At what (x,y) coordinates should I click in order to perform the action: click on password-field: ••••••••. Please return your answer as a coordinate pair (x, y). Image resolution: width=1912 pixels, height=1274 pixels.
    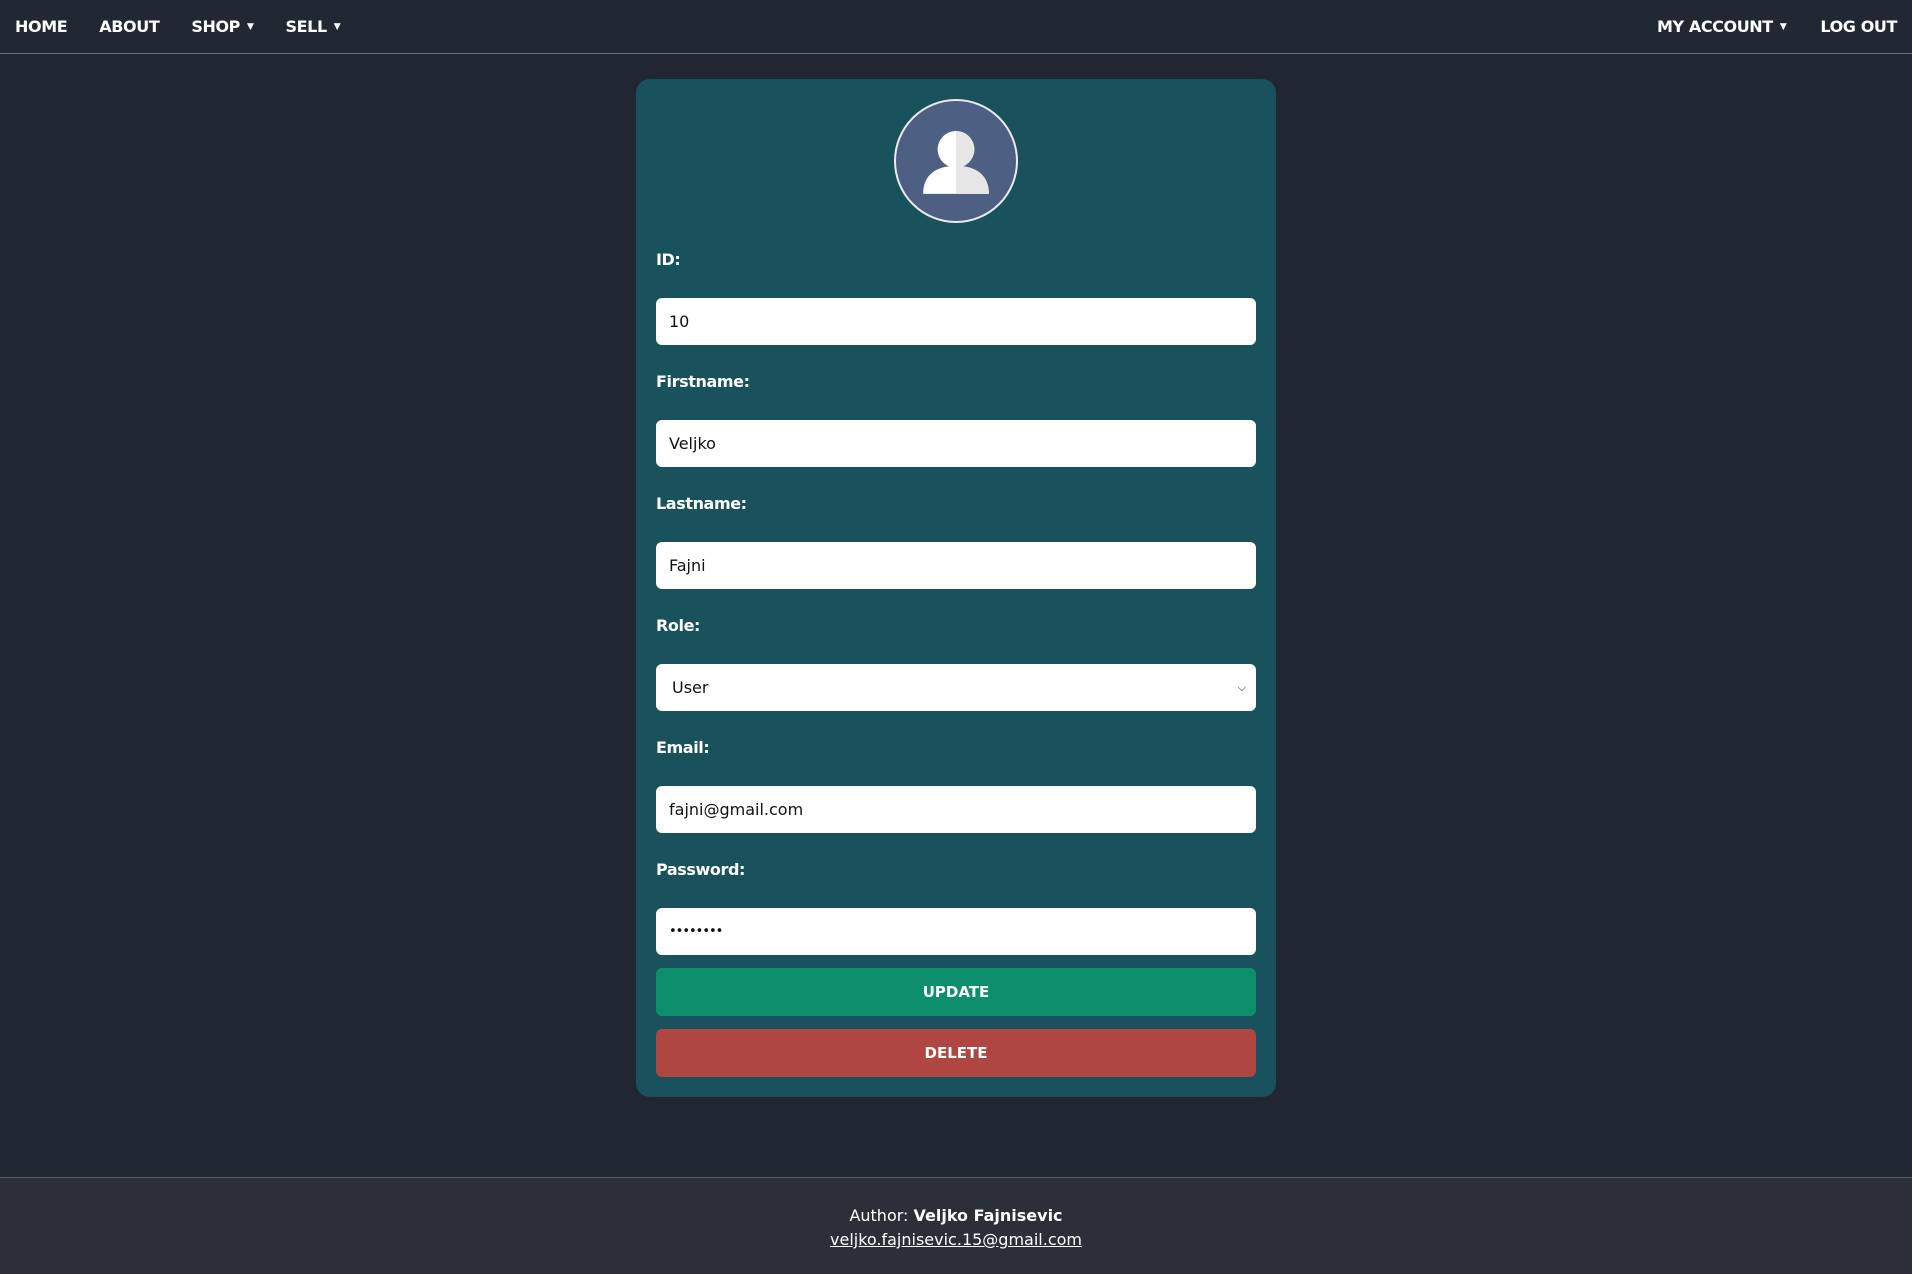
    Looking at the image, I should click on (956, 931).